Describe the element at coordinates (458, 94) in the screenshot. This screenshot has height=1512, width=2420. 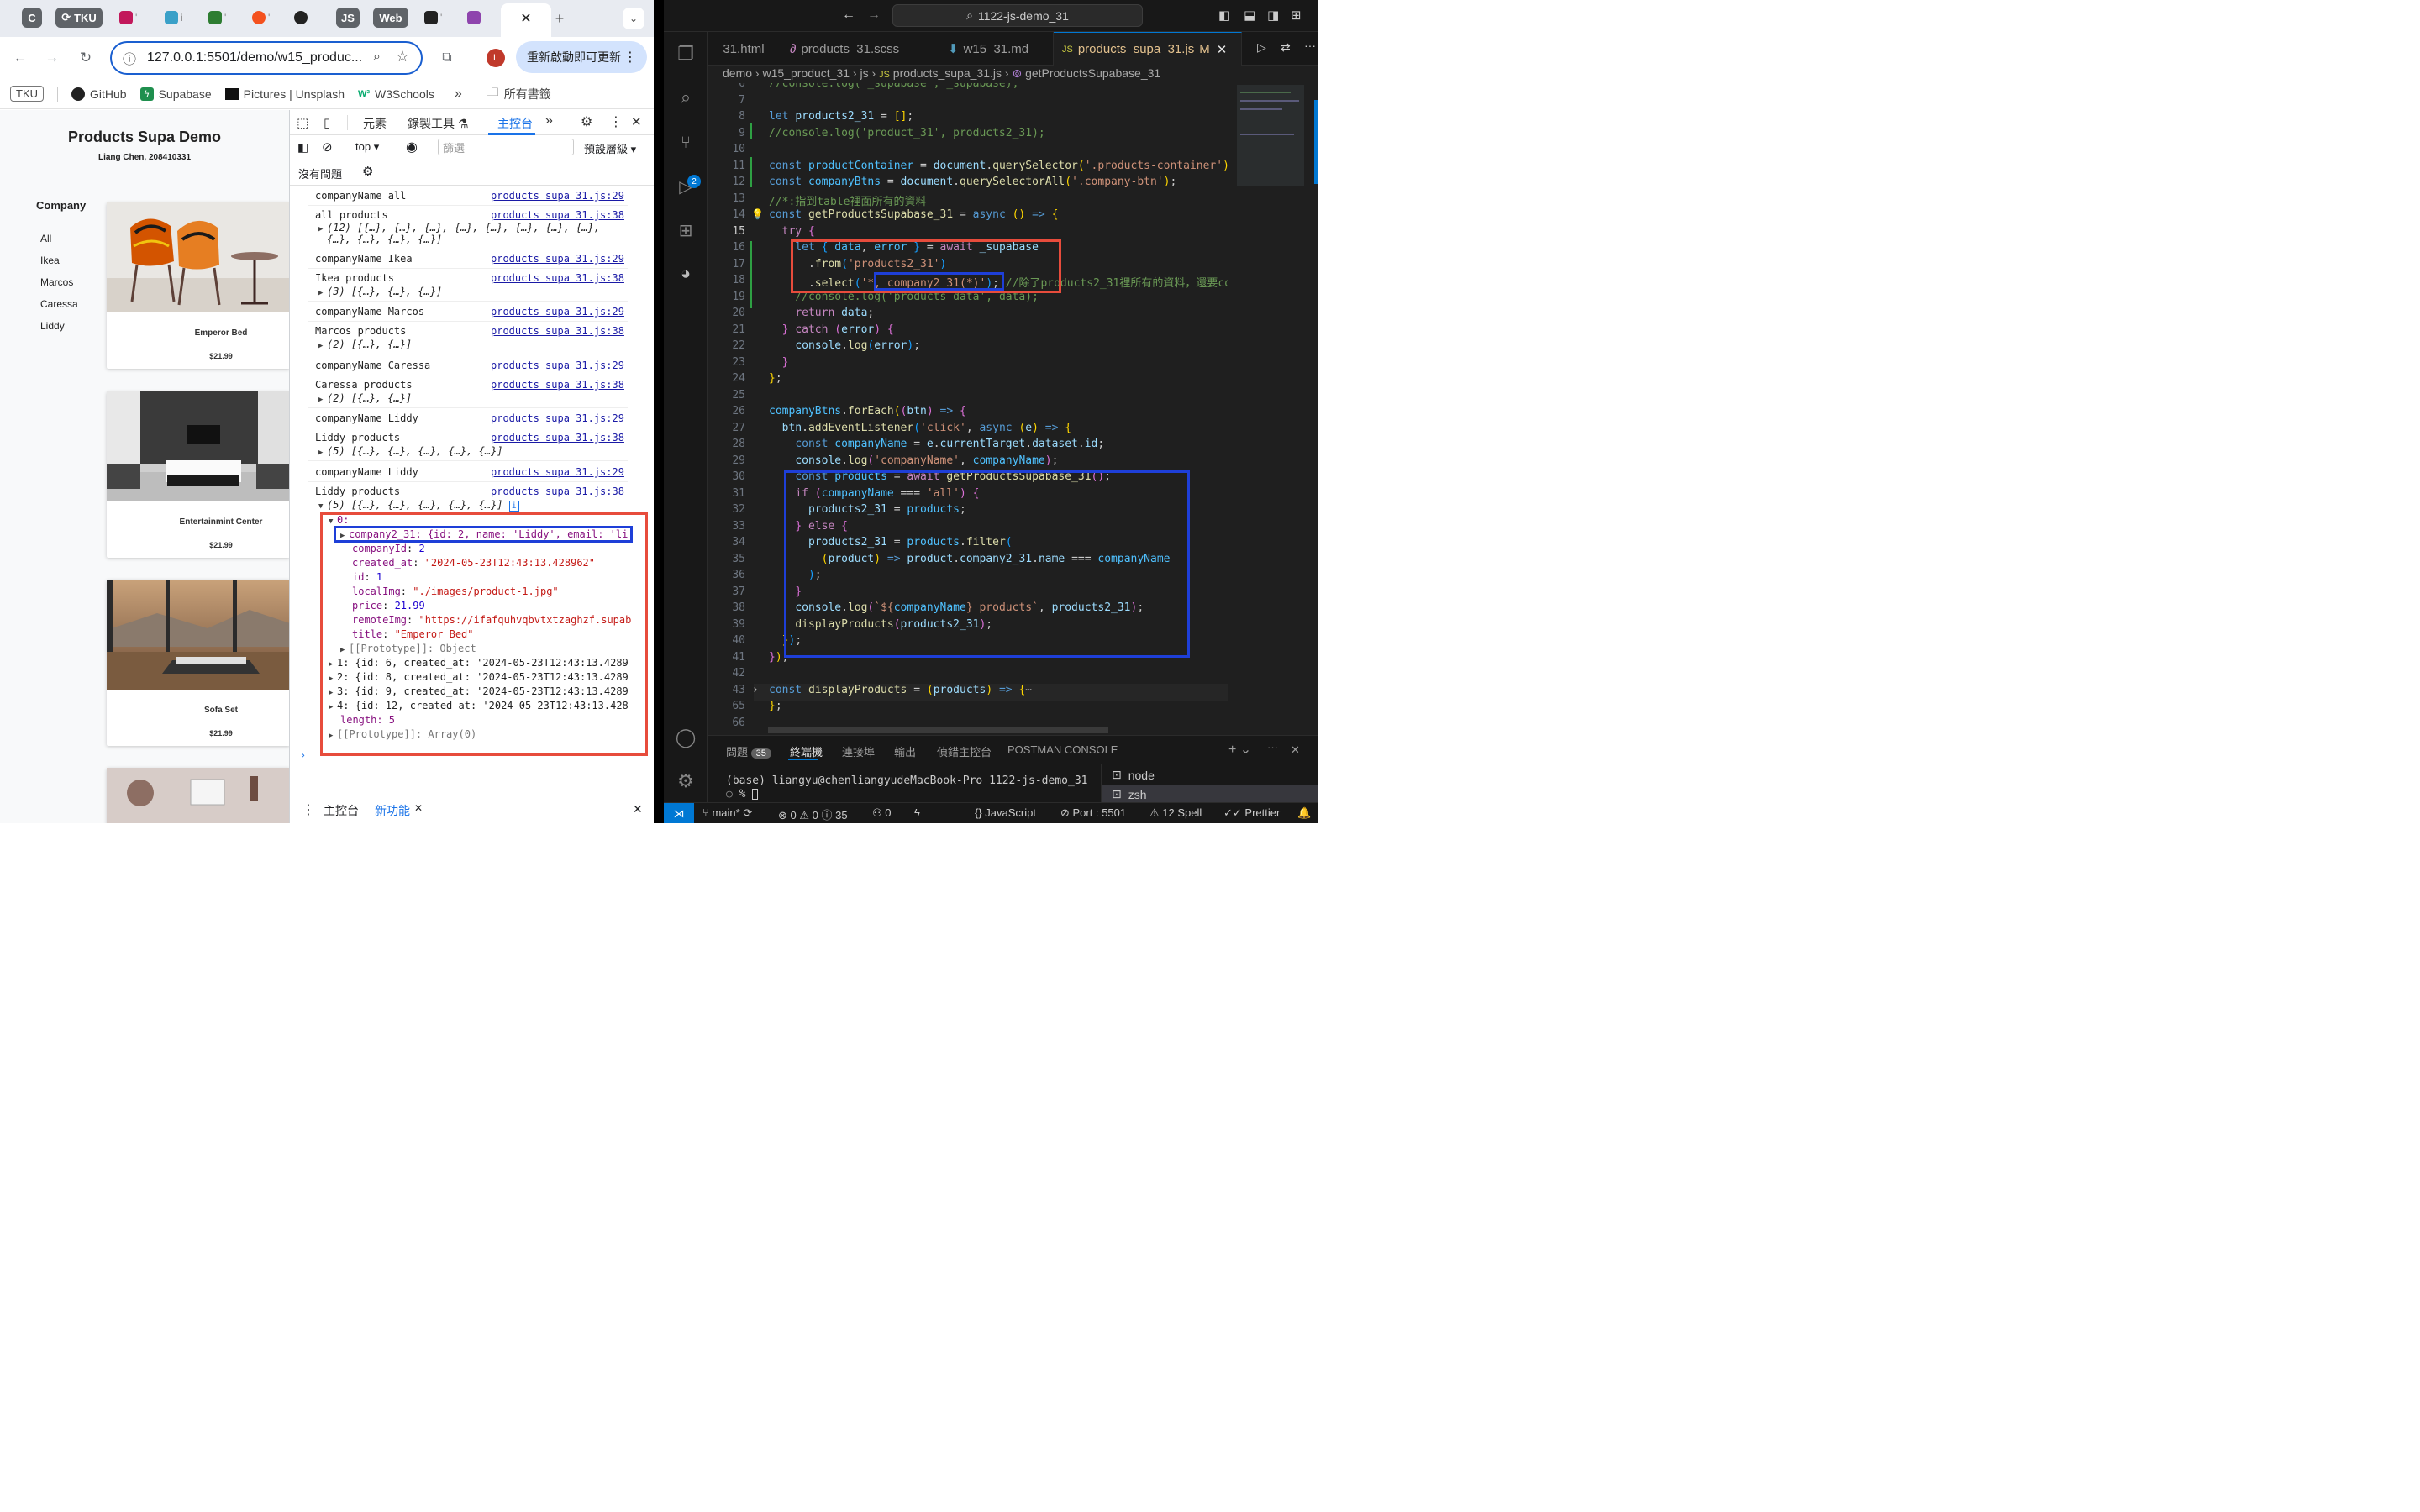
I see `bookmarks-overflow-icon: »` at that location.